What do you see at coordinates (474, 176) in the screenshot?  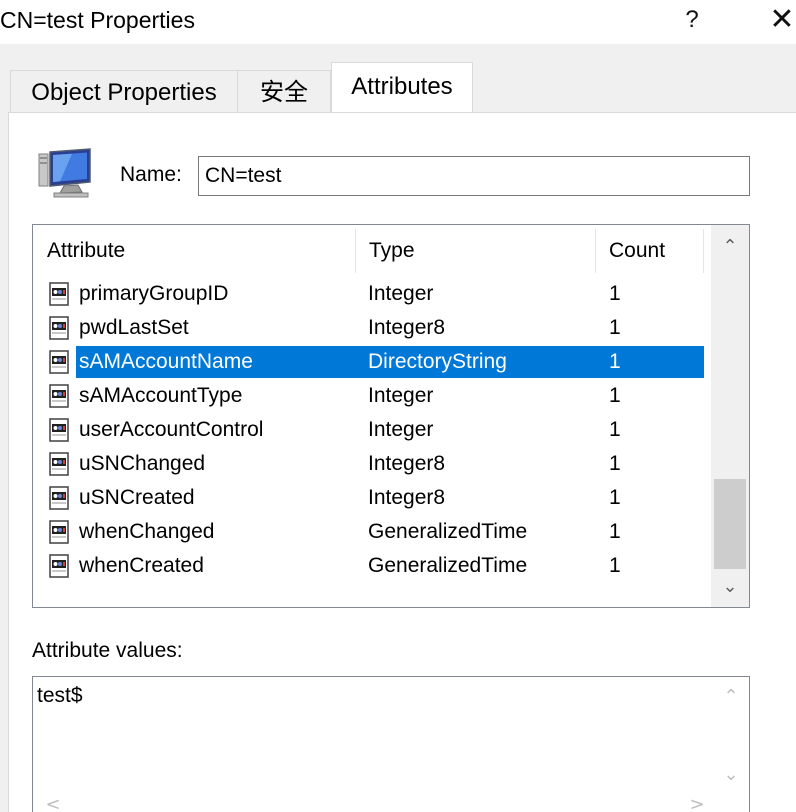 I see `name-field: CN=test` at bounding box center [474, 176].